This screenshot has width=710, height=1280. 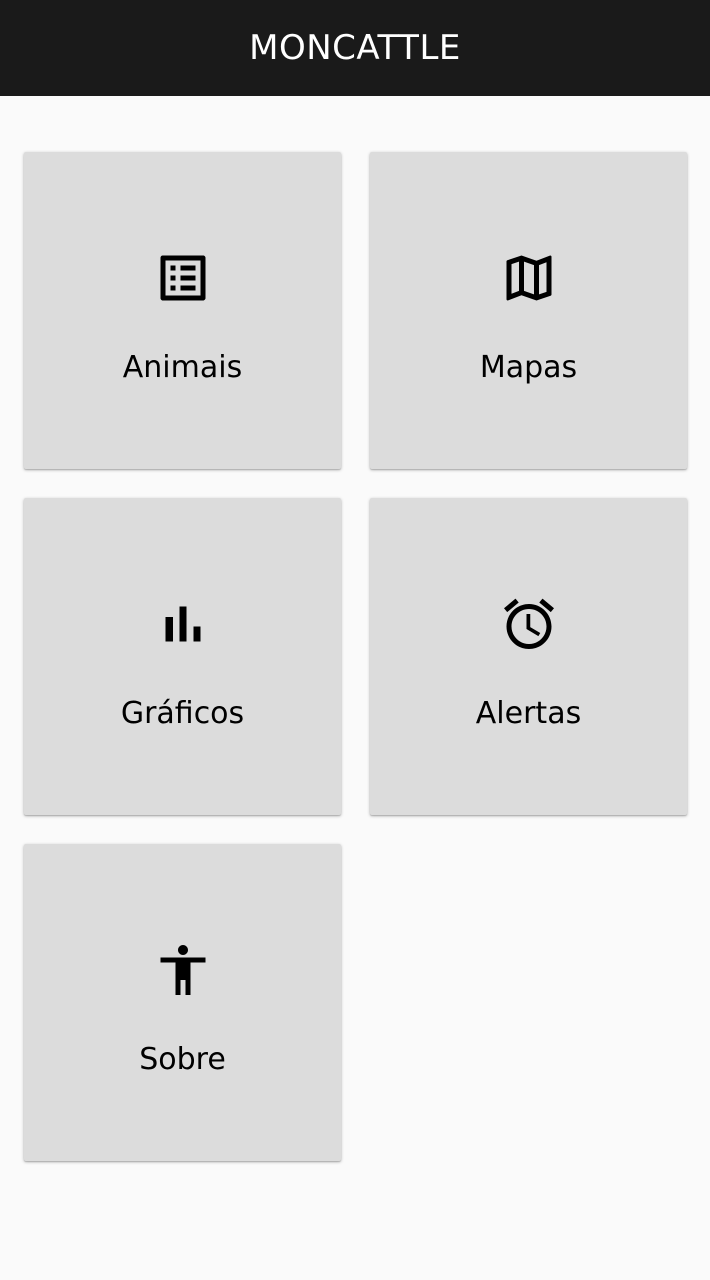 What do you see at coordinates (182, 1002) in the screenshot?
I see `menu-tile-sobre: Sobre` at bounding box center [182, 1002].